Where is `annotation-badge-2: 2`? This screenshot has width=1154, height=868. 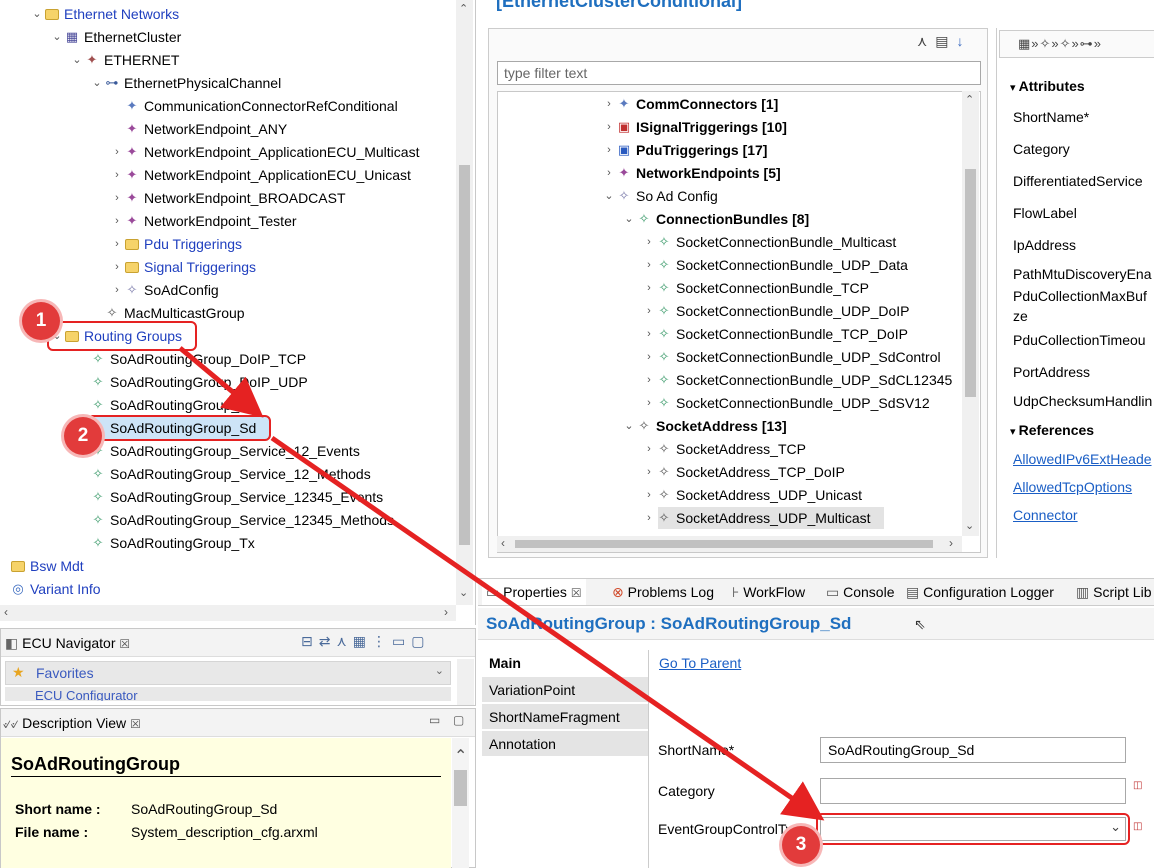 annotation-badge-2: 2 is located at coordinates (83, 436).